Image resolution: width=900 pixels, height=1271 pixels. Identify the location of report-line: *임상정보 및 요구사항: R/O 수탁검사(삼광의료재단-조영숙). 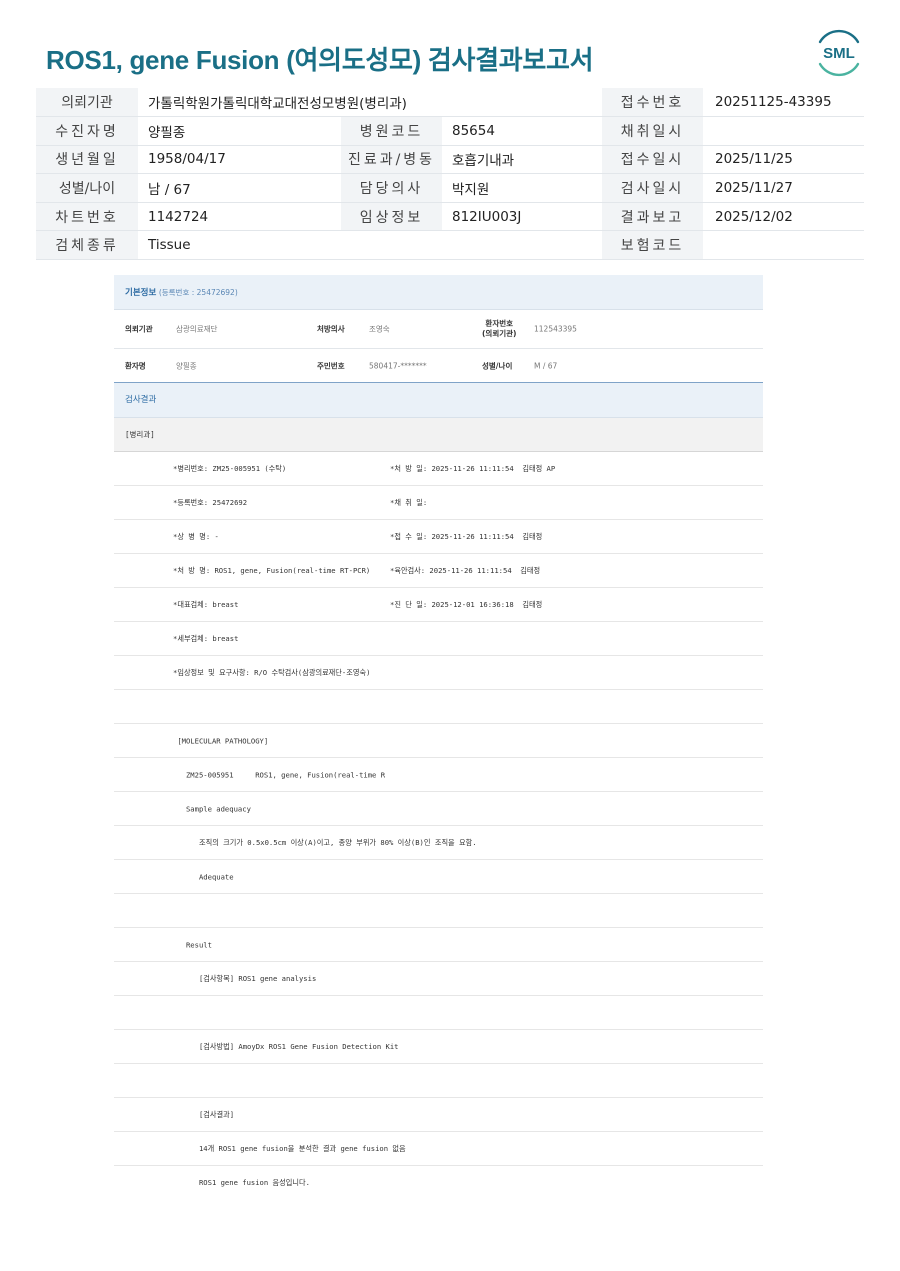
(438, 673).